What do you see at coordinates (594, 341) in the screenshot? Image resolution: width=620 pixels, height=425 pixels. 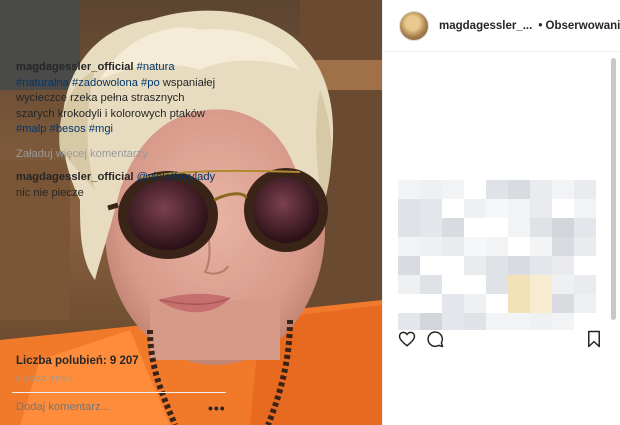 I see `bookmark-icon` at bounding box center [594, 341].